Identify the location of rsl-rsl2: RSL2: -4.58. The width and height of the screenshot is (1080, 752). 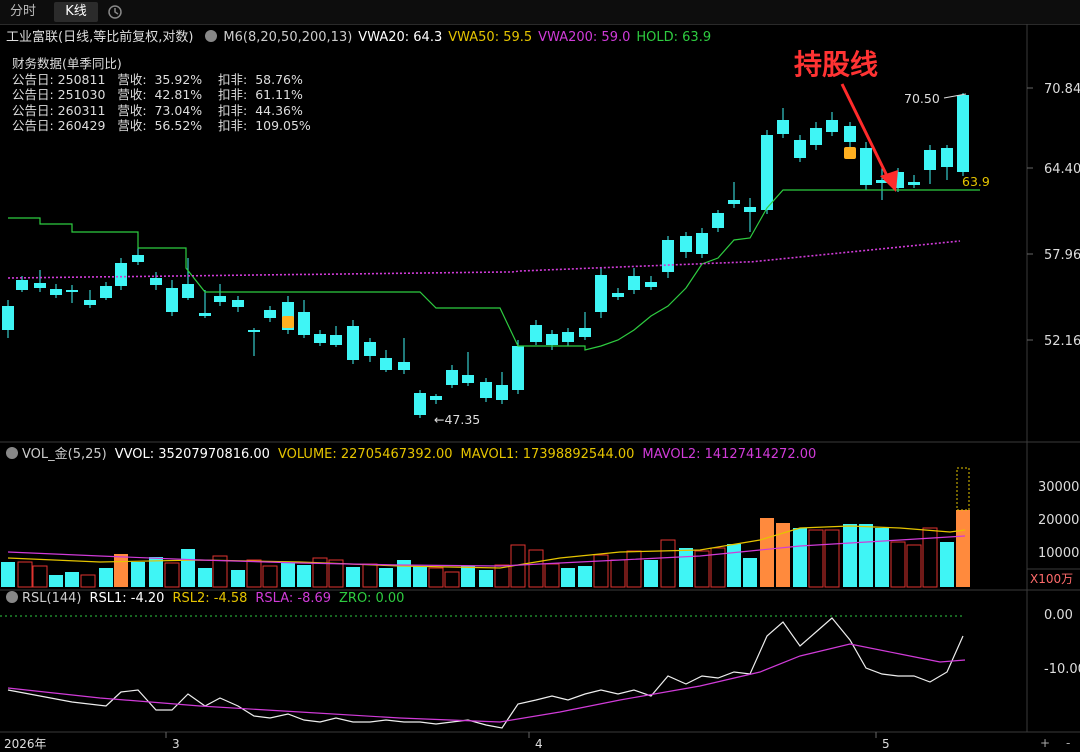
(210, 598).